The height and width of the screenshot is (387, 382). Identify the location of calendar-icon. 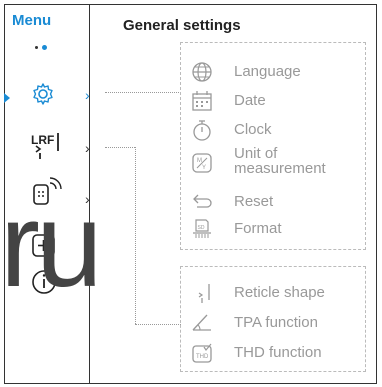
(202, 101).